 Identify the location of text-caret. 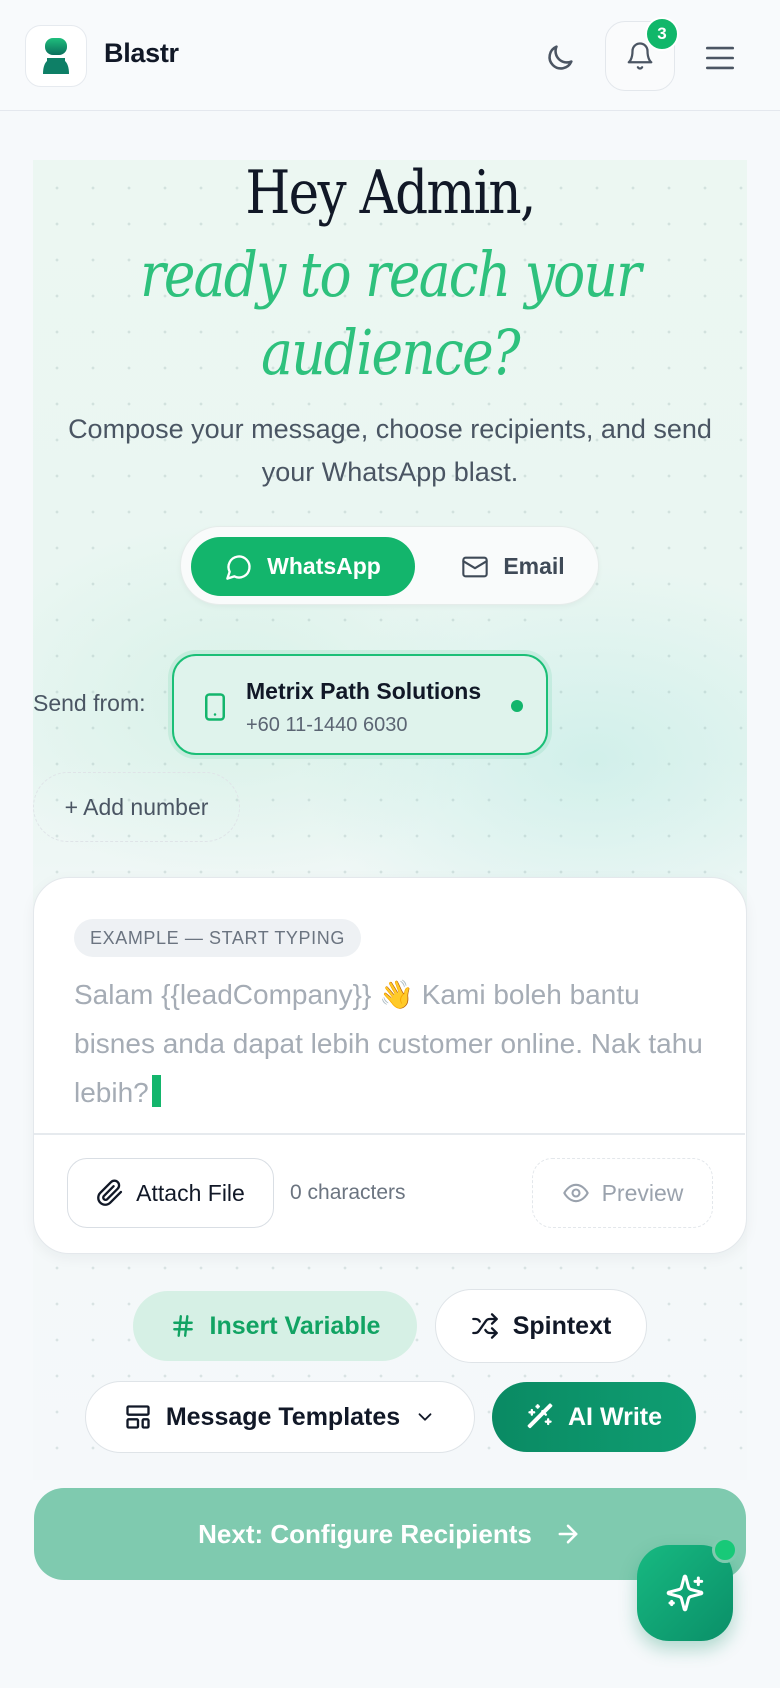
(156, 1091).